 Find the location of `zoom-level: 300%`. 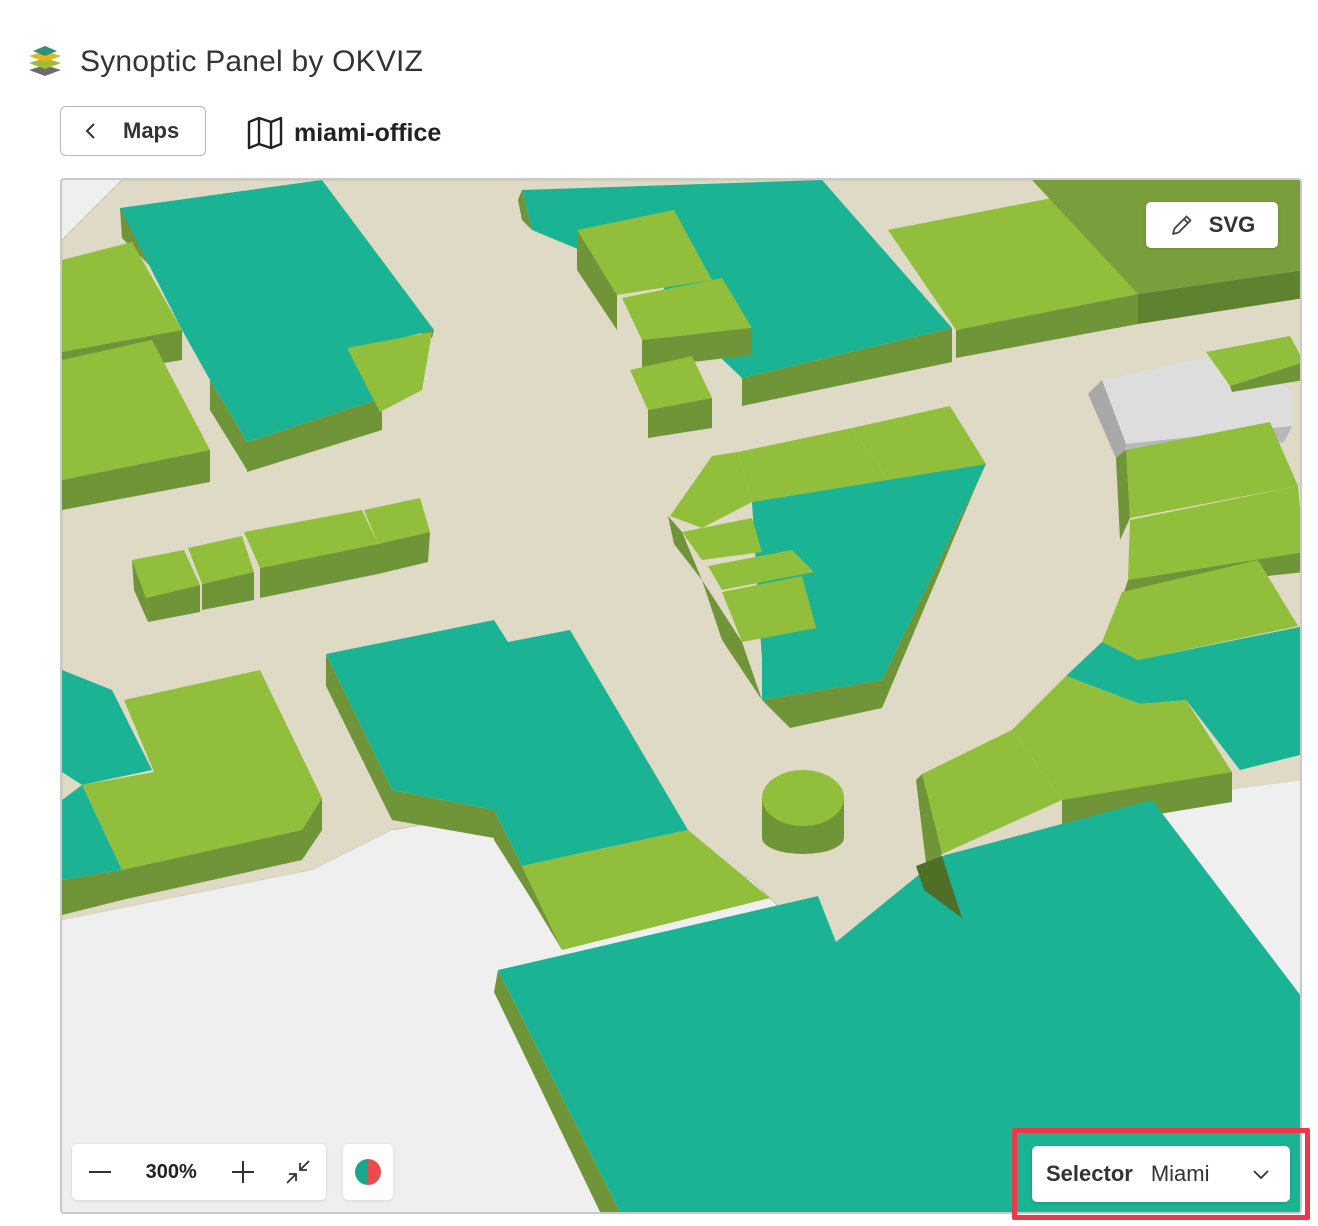

zoom-level: 300% is located at coordinates (171, 1171).